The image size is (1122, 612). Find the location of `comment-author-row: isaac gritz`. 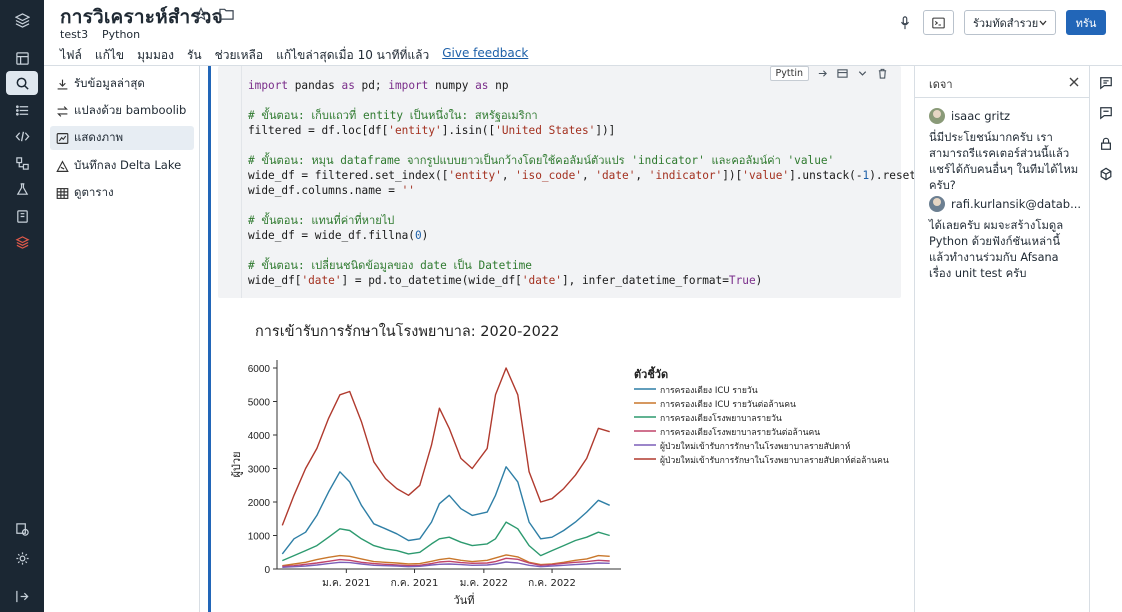

comment-author-row: isaac gritz is located at coordinates (1005, 116).